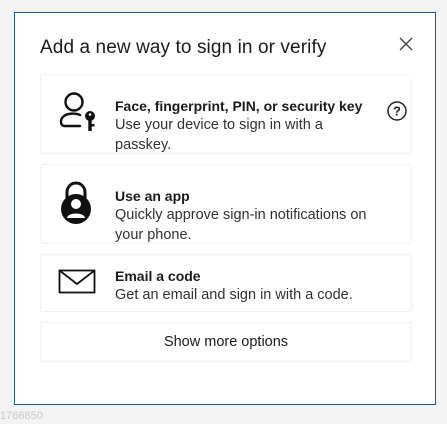  Describe the element at coordinates (76, 202) in the screenshot. I see `authenticator-app-icon` at that location.